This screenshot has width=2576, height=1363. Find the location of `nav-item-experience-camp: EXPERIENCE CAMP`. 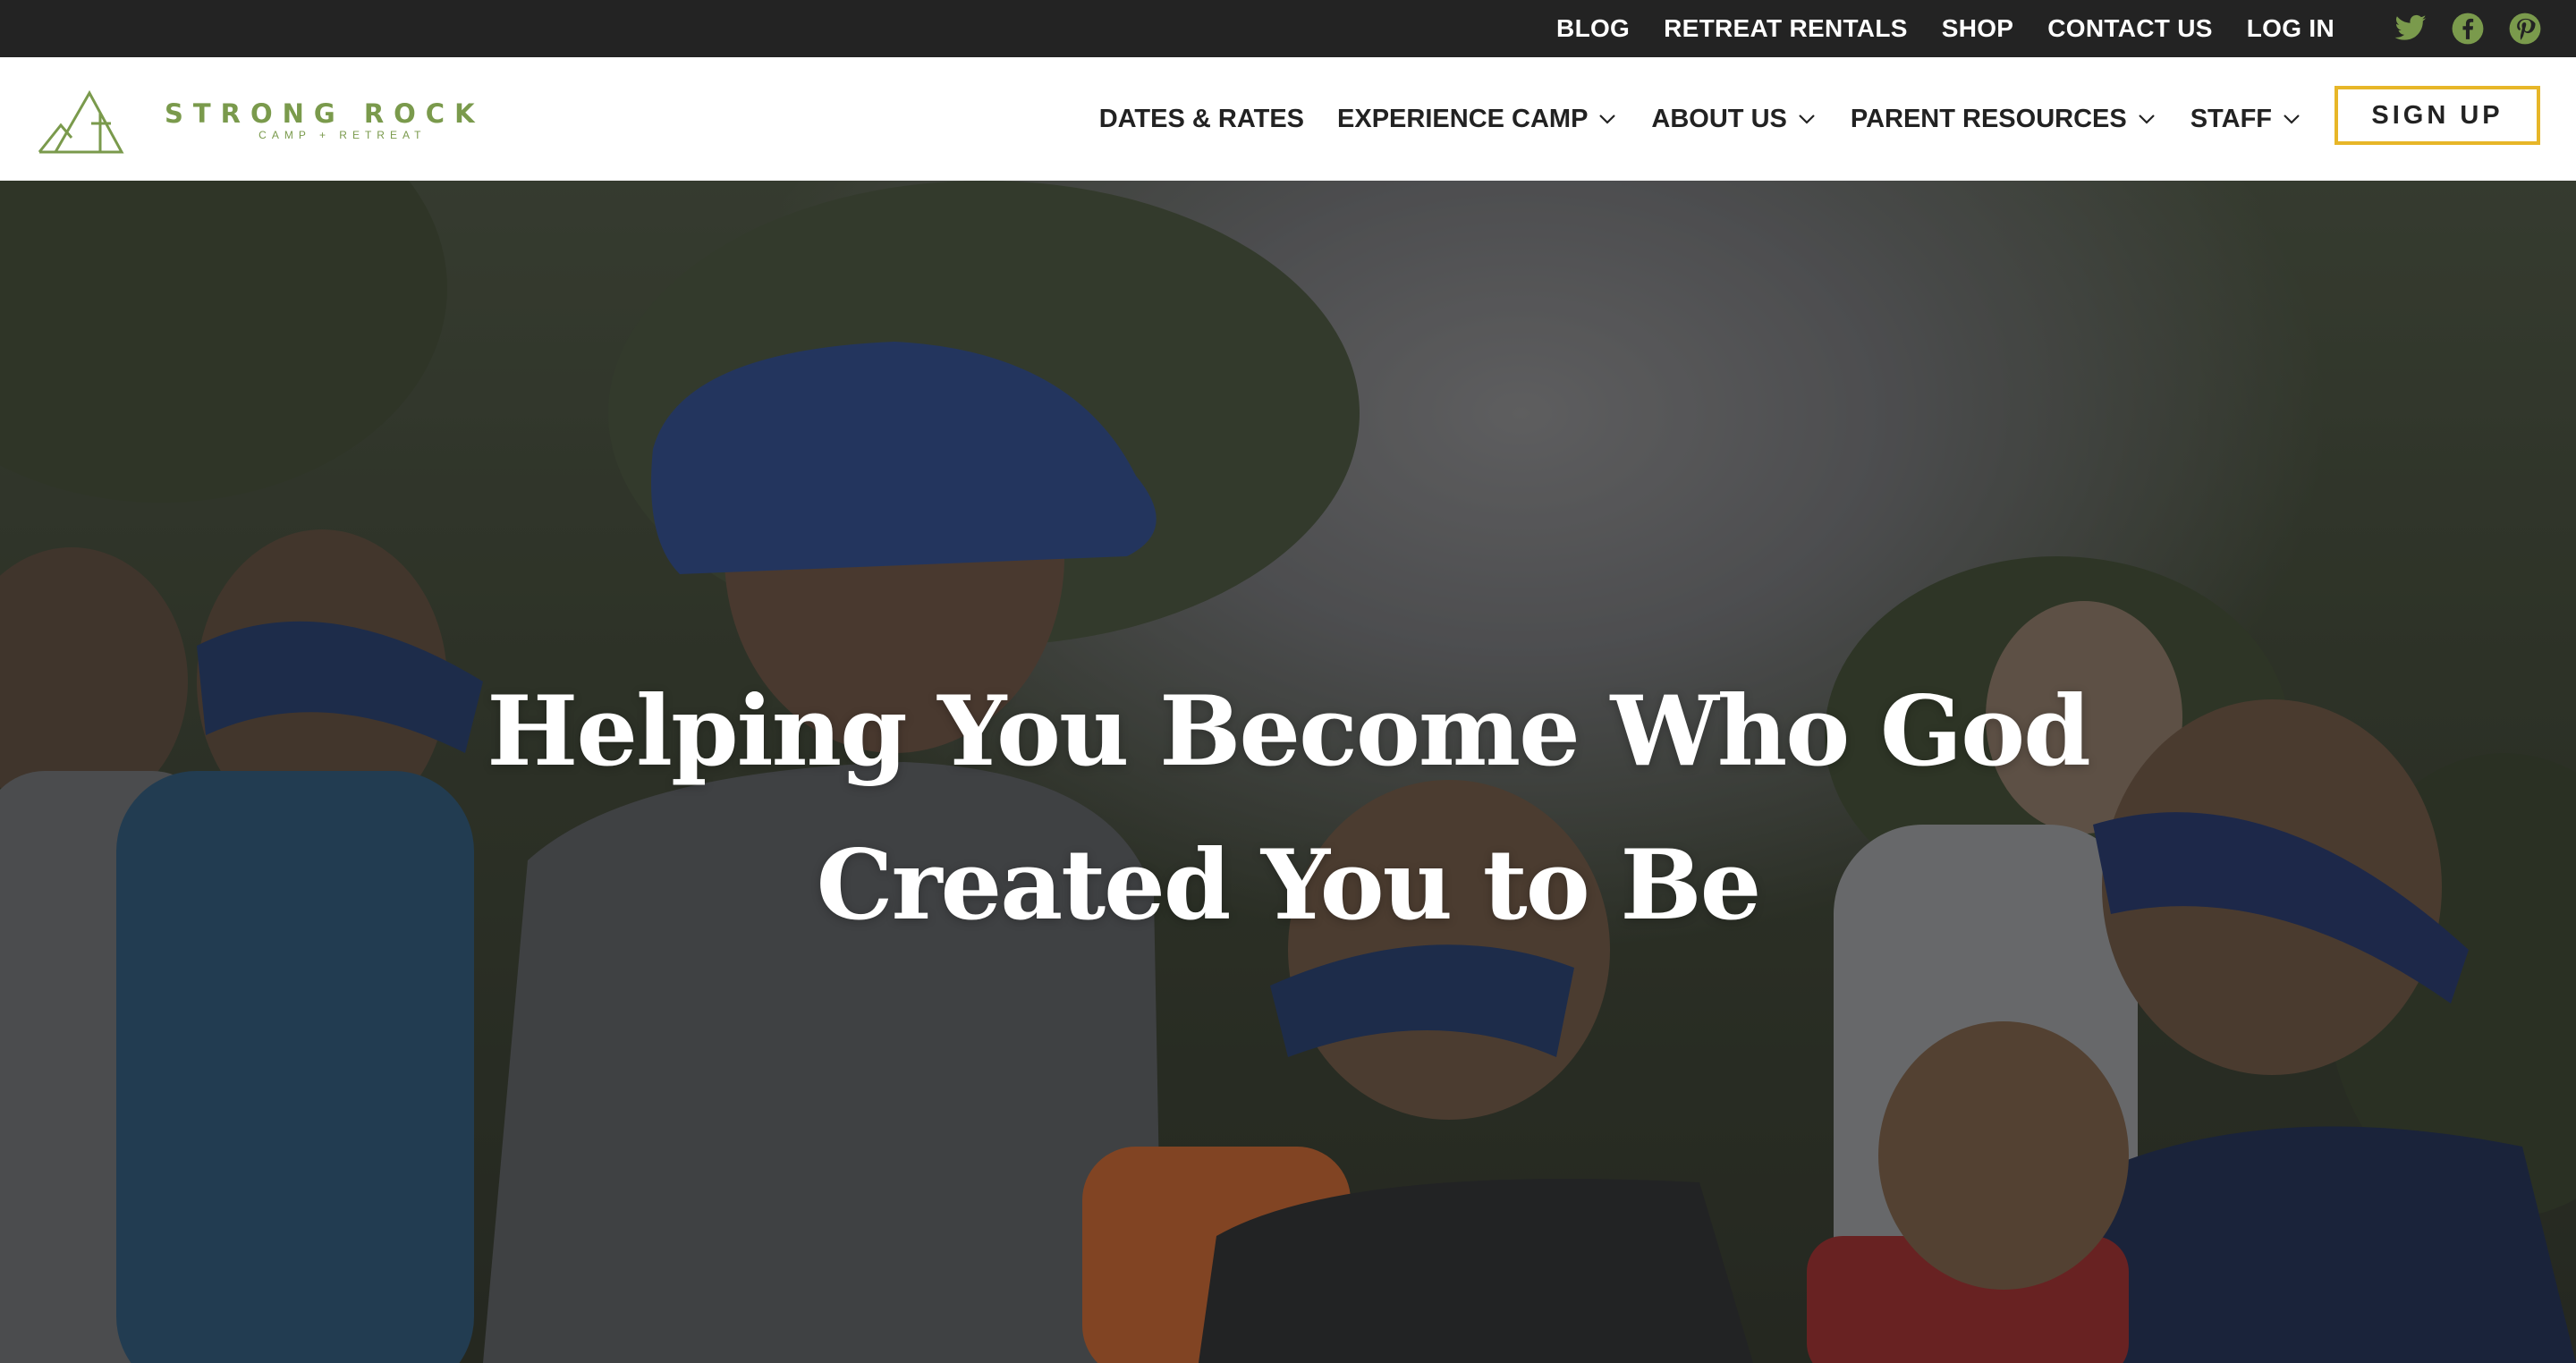

nav-item-experience-camp: EXPERIENCE CAMP is located at coordinates (1477, 119).